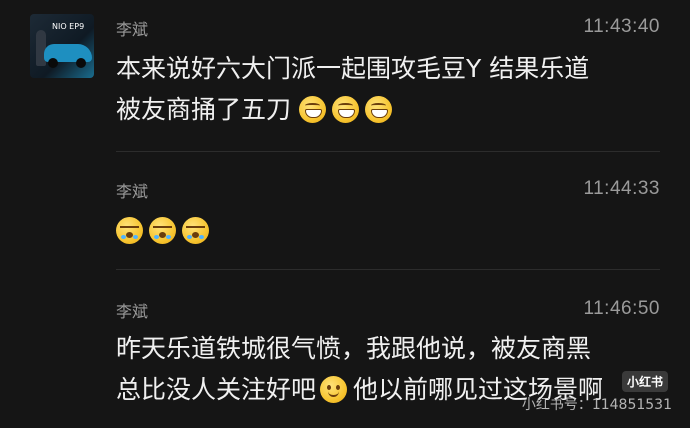 The image size is (690, 428). I want to click on watermark-badge: 小红书, so click(644, 381).